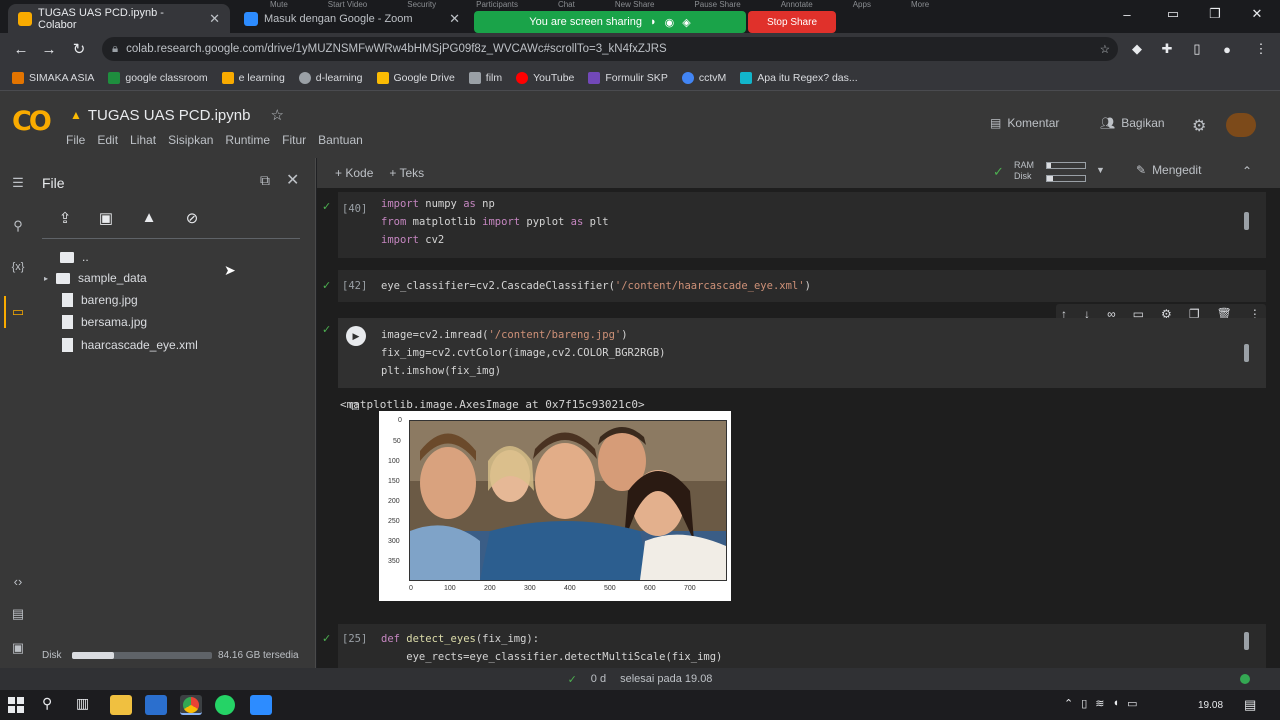 Image resolution: width=1280 pixels, height=720 pixels. What do you see at coordinates (18, 650) in the screenshot?
I see `terminal-icon: ▣` at bounding box center [18, 650].